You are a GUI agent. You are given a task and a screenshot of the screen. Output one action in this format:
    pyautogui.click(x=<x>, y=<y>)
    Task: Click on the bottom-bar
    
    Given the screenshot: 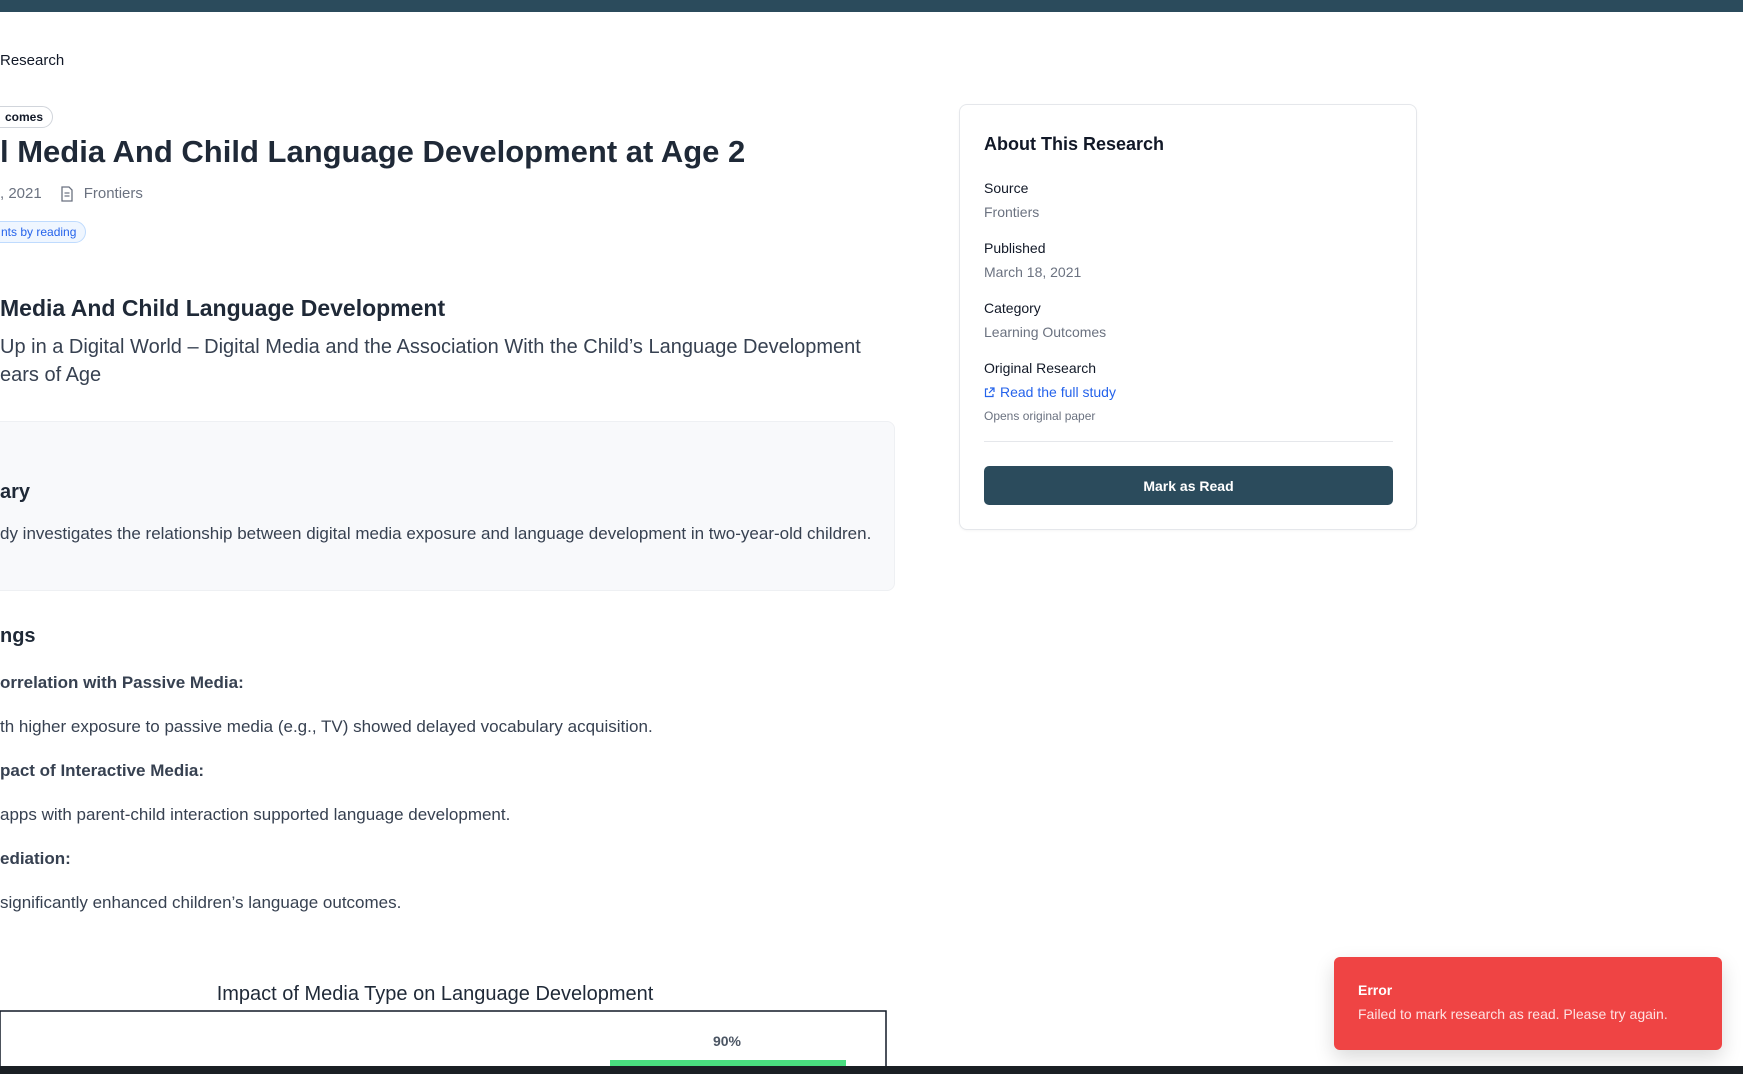 What is the action you would take?
    pyautogui.click(x=871, y=1070)
    